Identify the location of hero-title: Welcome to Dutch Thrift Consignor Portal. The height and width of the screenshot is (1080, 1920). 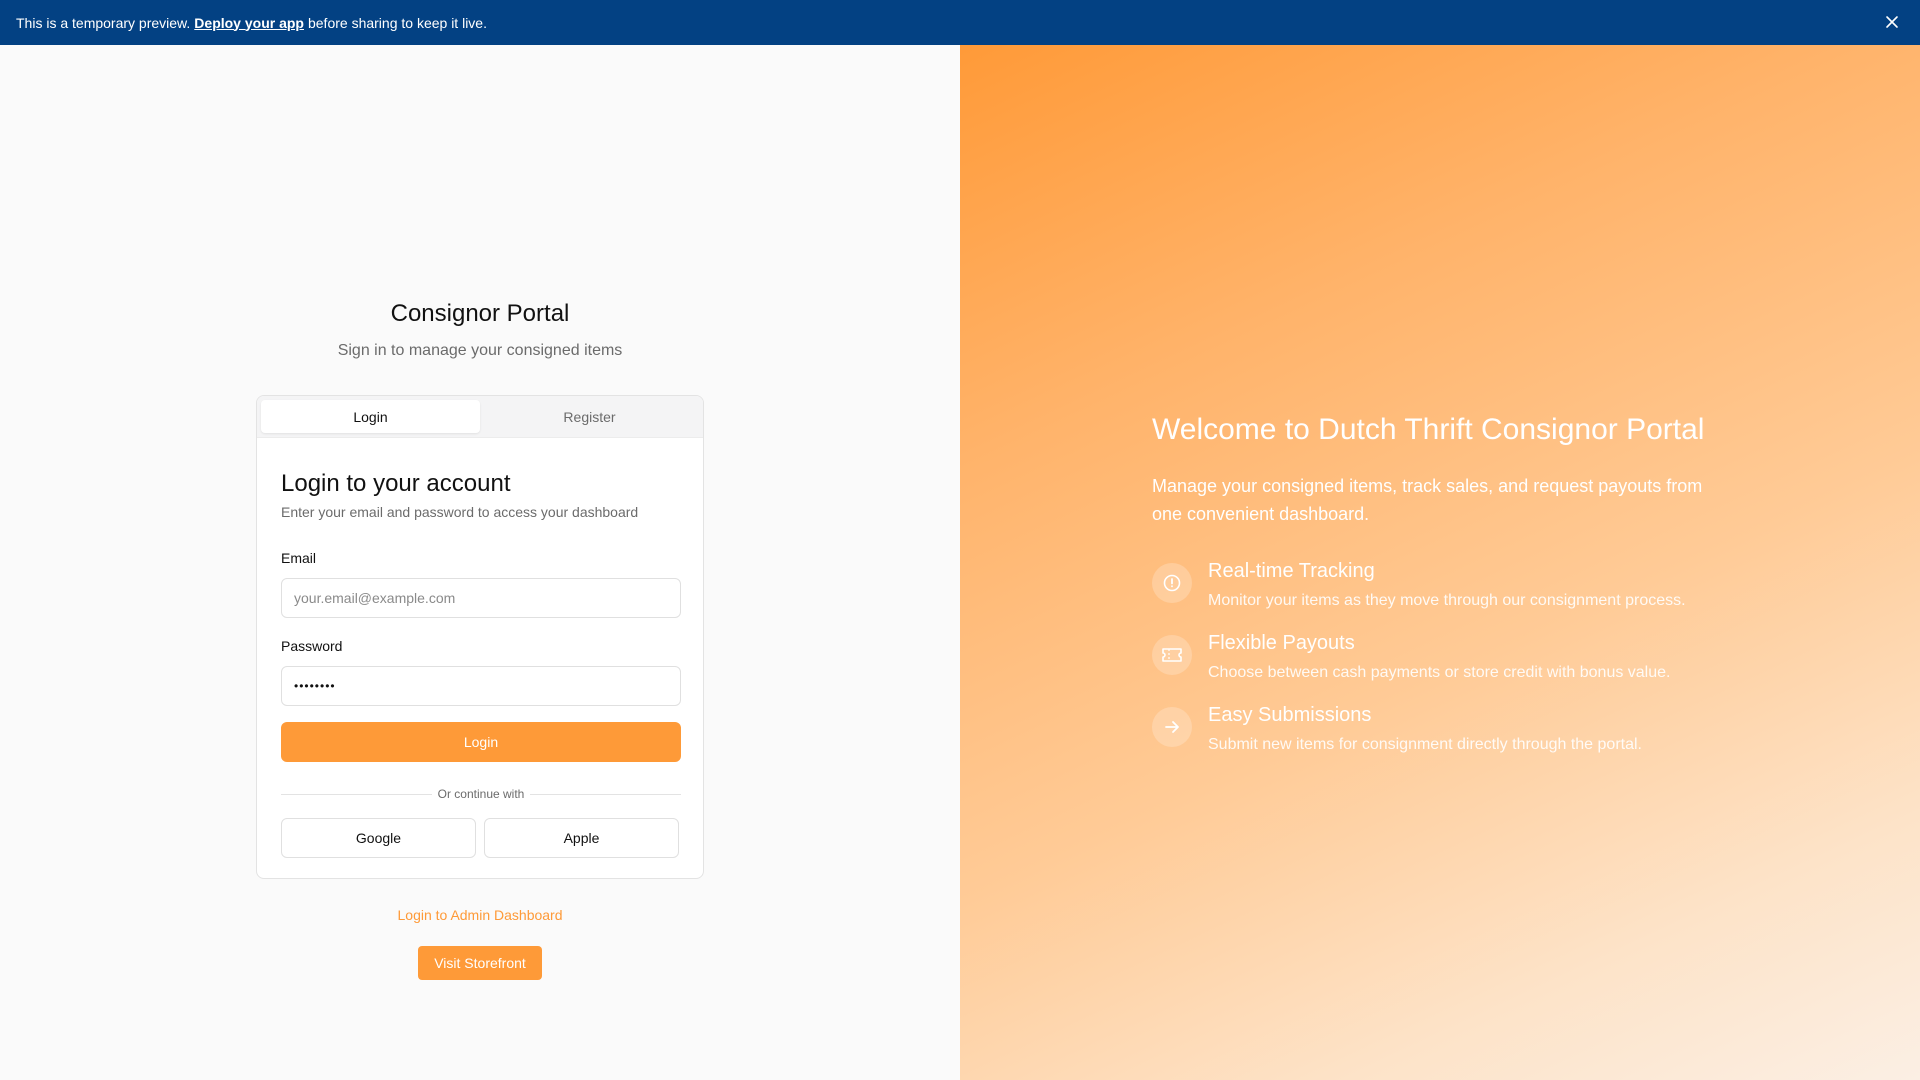
(1428, 429).